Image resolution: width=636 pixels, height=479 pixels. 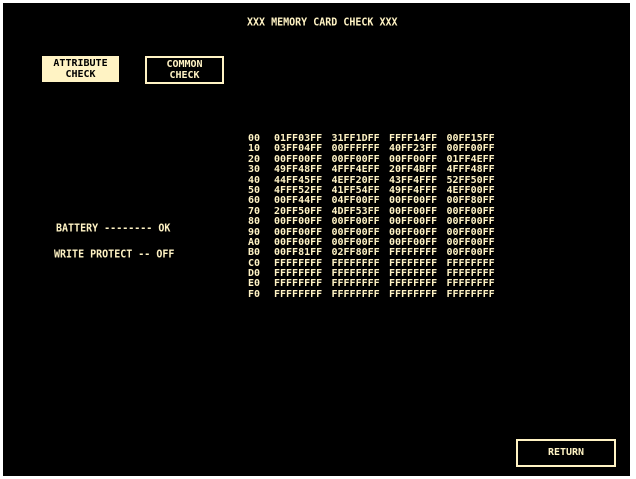 What do you see at coordinates (470, 170) in the screenshot?
I see `memory-value: 4FFF48FF` at bounding box center [470, 170].